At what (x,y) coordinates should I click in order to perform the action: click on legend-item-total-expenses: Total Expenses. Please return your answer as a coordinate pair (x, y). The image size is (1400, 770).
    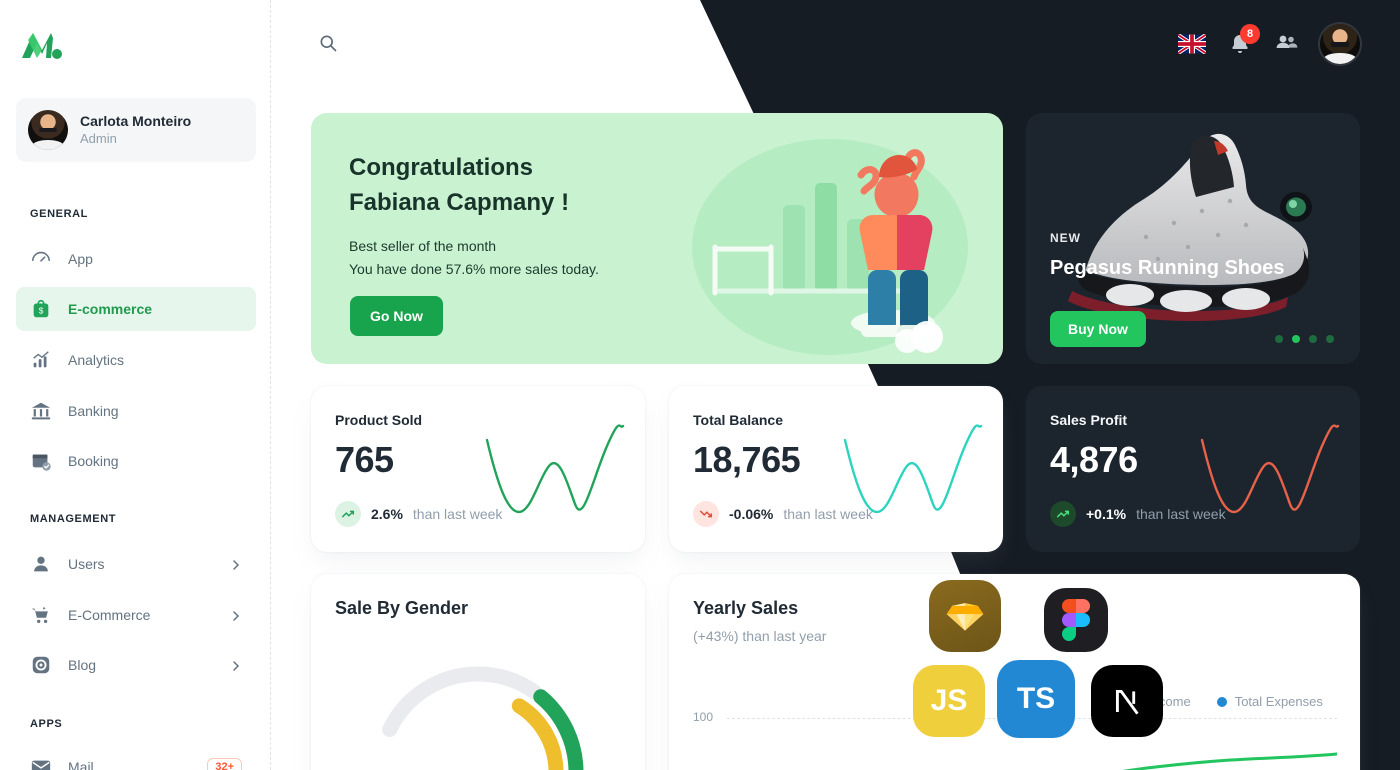
    Looking at the image, I should click on (1269, 701).